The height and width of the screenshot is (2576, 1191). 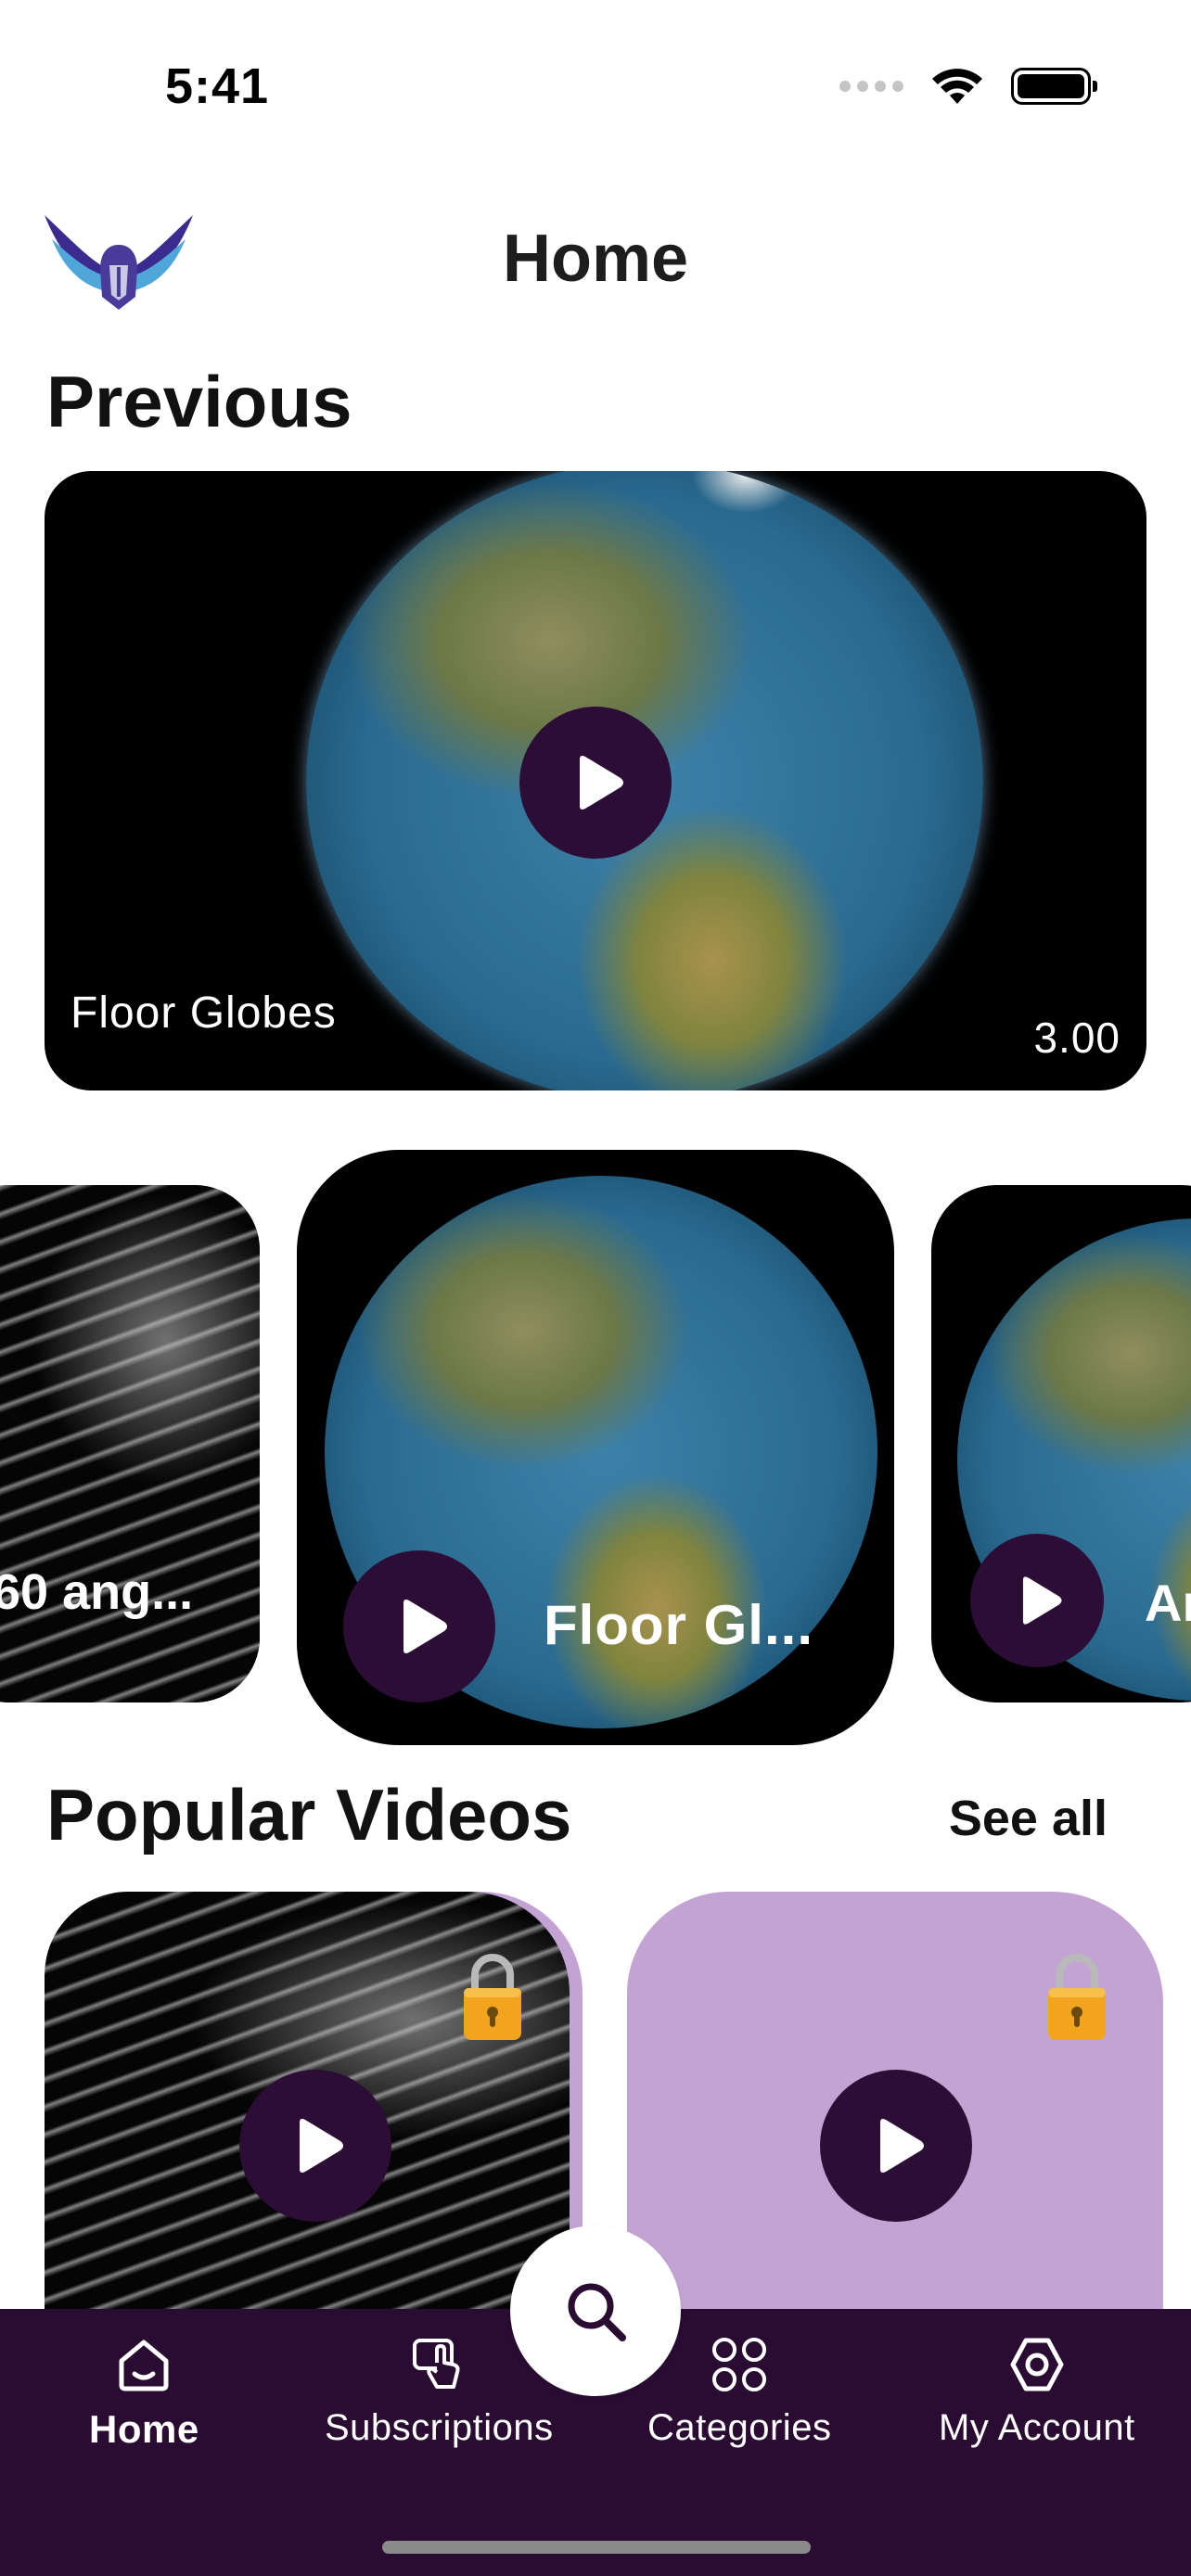 I want to click on see-all-link: See all, so click(x=1028, y=1819).